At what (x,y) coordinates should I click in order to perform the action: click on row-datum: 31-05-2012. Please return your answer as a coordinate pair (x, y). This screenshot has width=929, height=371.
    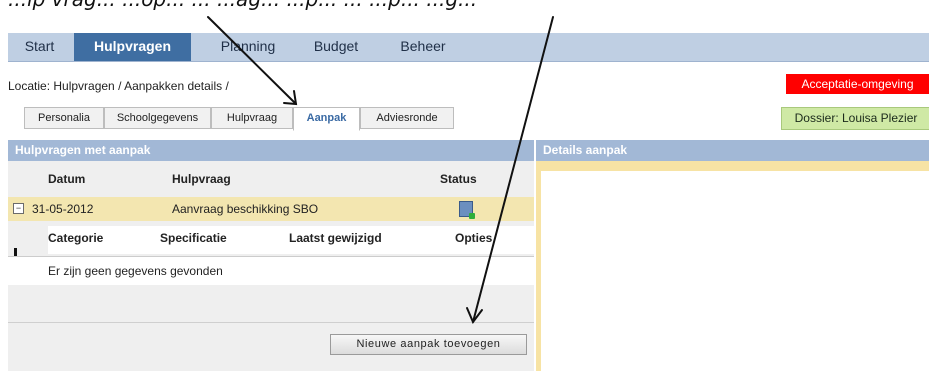
    Looking at the image, I should click on (63, 209).